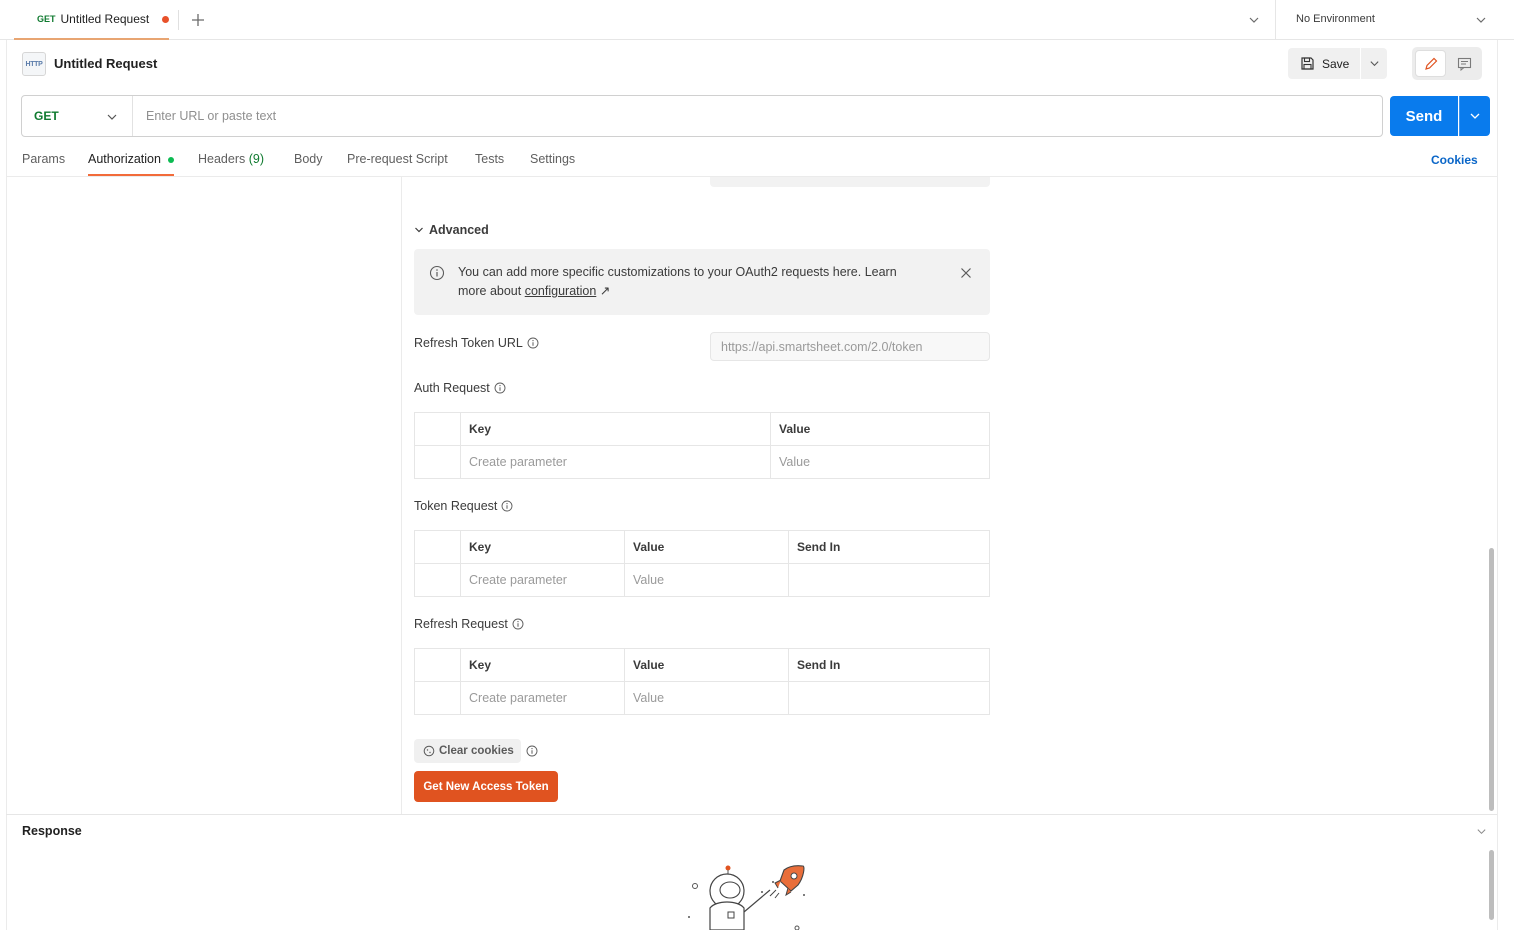  Describe the element at coordinates (489, 159) in the screenshot. I see `tab-tests: Tests` at that location.